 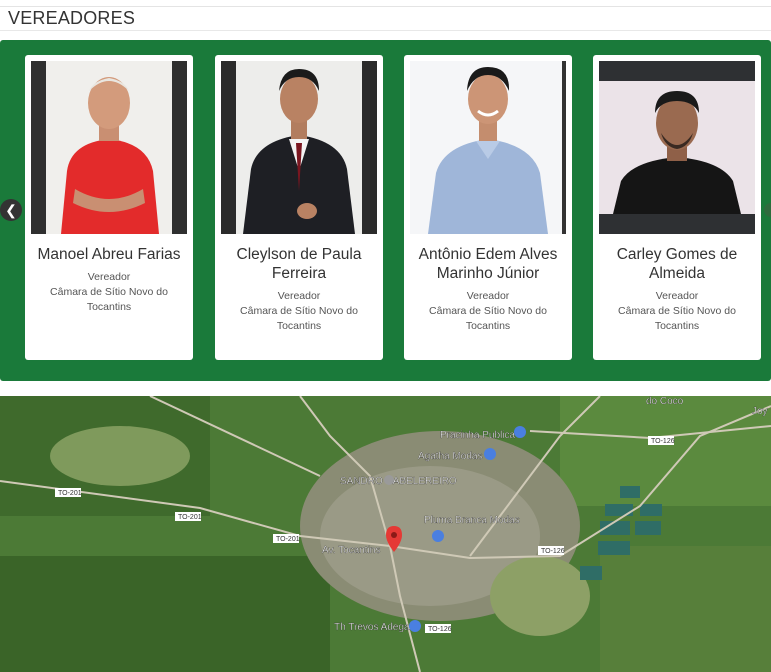 What do you see at coordinates (477, 435) in the screenshot?
I see `map-label: Pracinha Publica` at bounding box center [477, 435].